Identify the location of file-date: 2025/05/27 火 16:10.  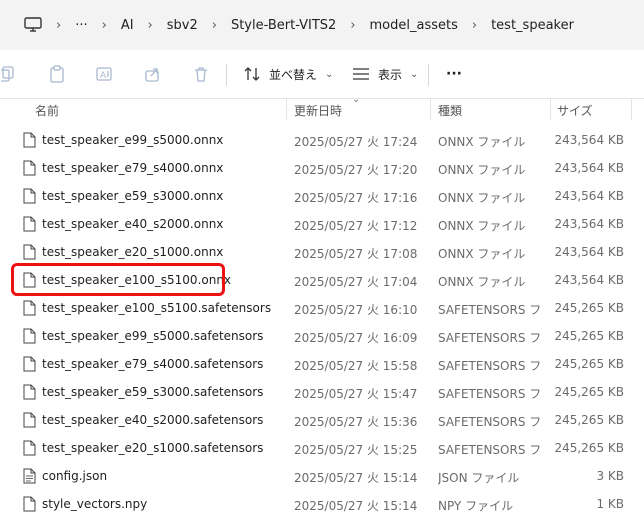
(356, 310).